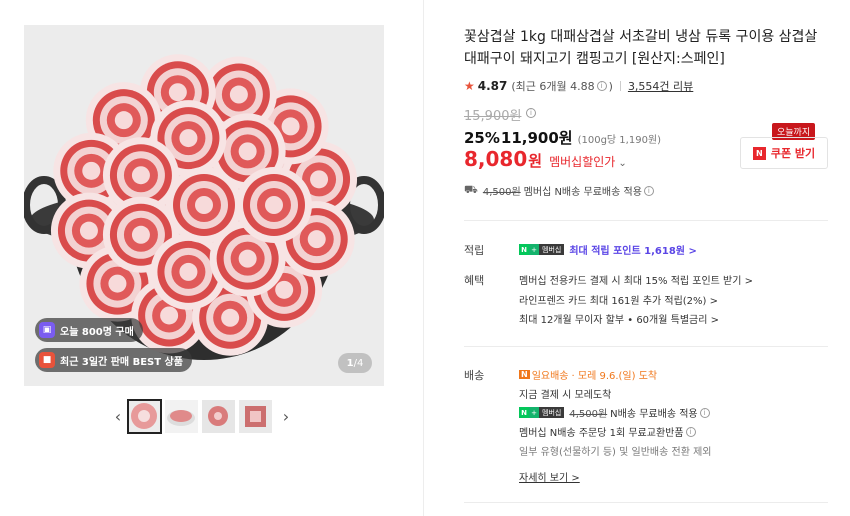 The height and width of the screenshot is (516, 850). Describe the element at coordinates (619, 140) in the screenshot. I see `unit-price: (100g당 1,190원)` at that location.